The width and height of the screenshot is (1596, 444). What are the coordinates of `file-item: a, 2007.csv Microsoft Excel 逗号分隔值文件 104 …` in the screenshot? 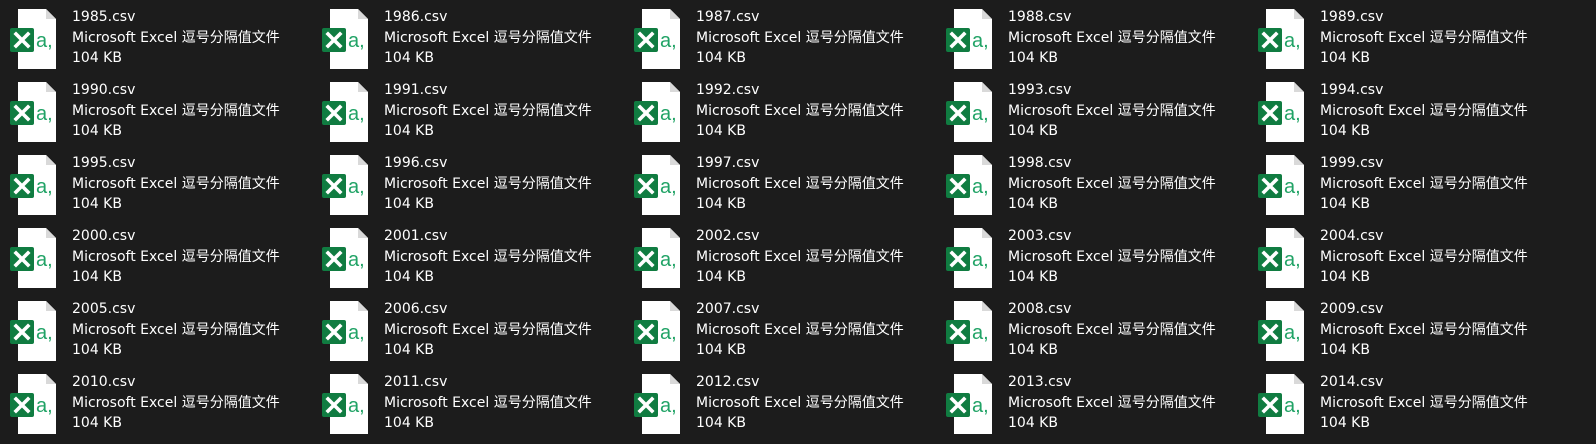 It's located at (788, 334).